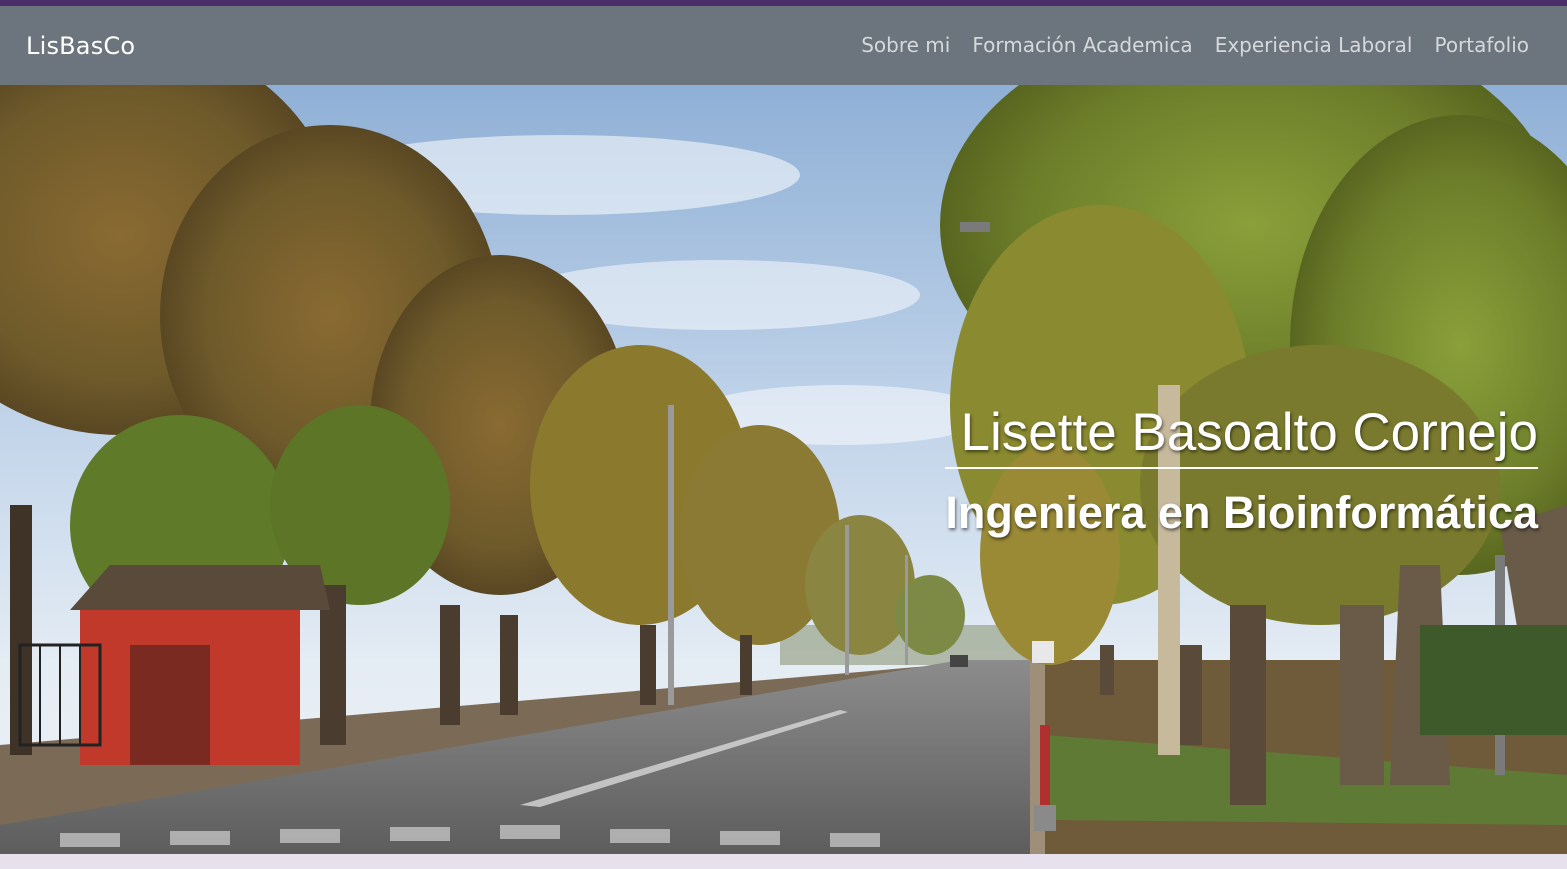 This screenshot has width=1567, height=869. What do you see at coordinates (1481, 45) in the screenshot?
I see `nav-link-portafolio: Portafolio` at bounding box center [1481, 45].